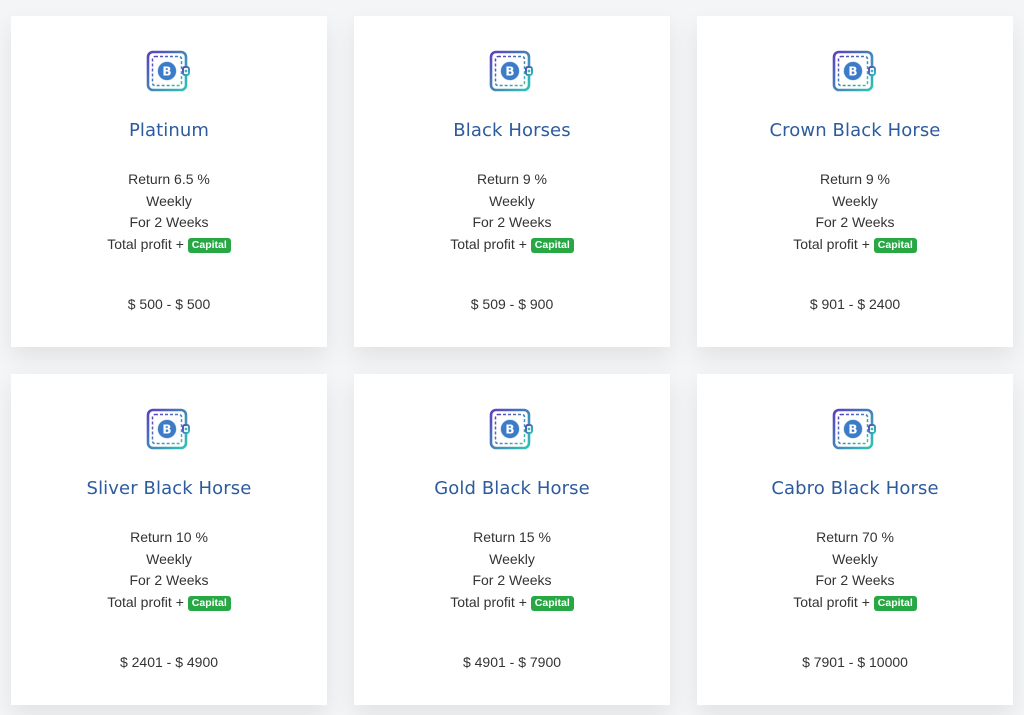  I want to click on plan-name: Platinum, so click(169, 130).